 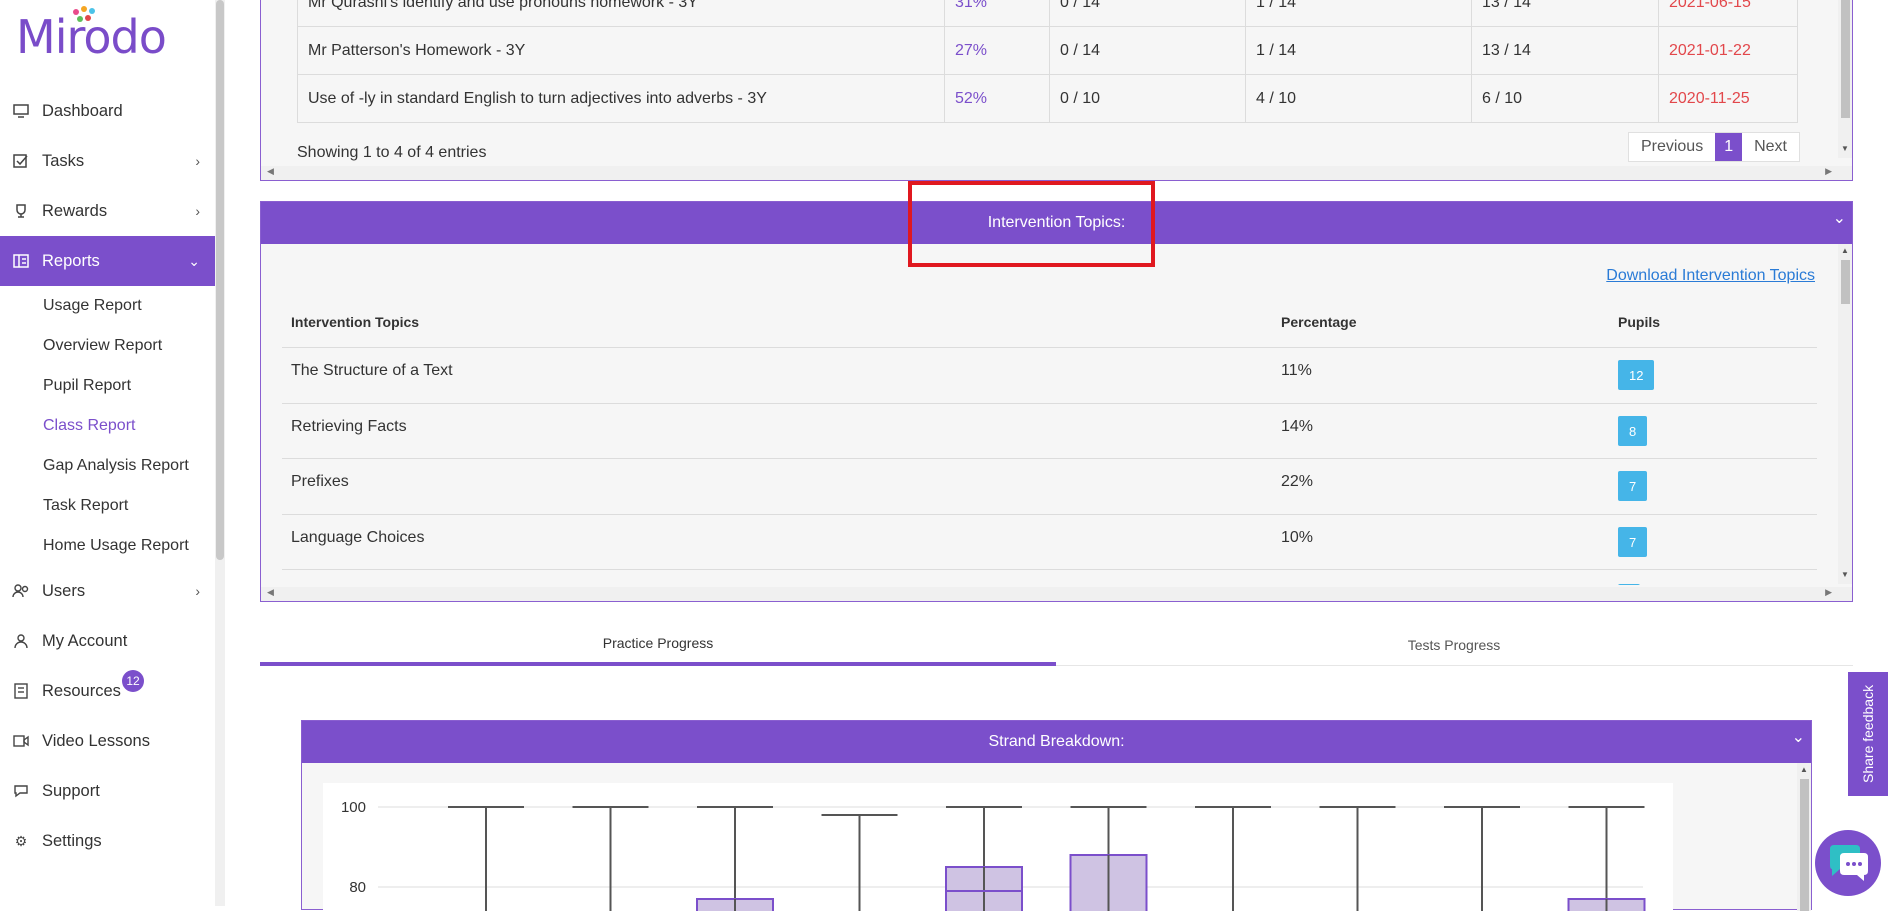 What do you see at coordinates (1868, 734) in the screenshot?
I see `share-feedback-button: Share feedback` at bounding box center [1868, 734].